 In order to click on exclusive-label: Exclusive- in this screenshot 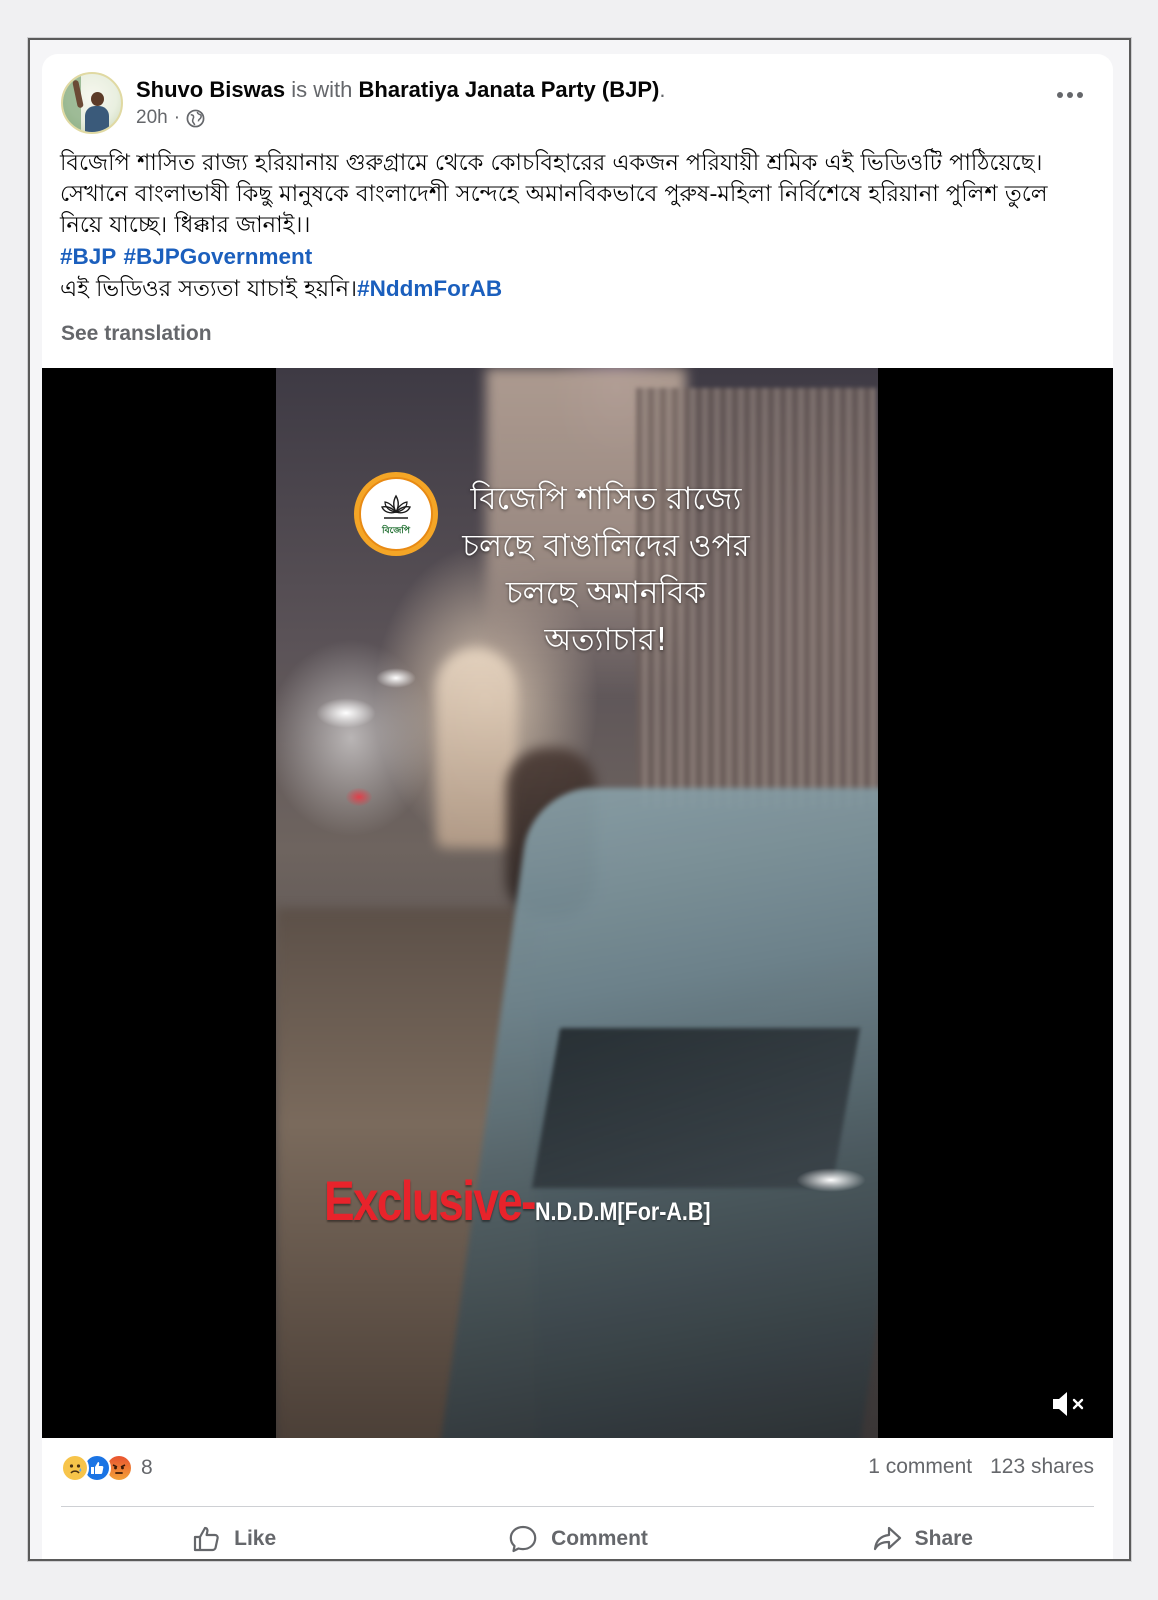, I will do `click(430, 1200)`.